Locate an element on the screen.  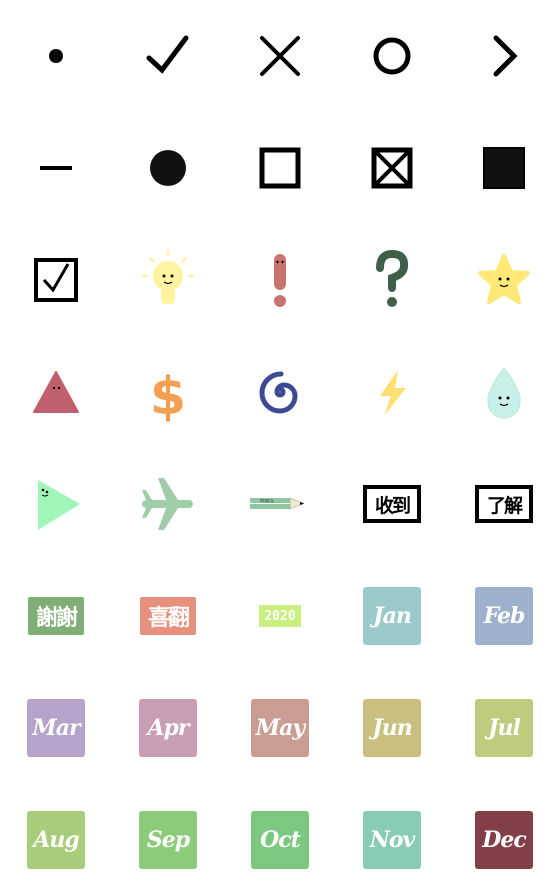
emoji-check-icon is located at coordinates (168, 56).